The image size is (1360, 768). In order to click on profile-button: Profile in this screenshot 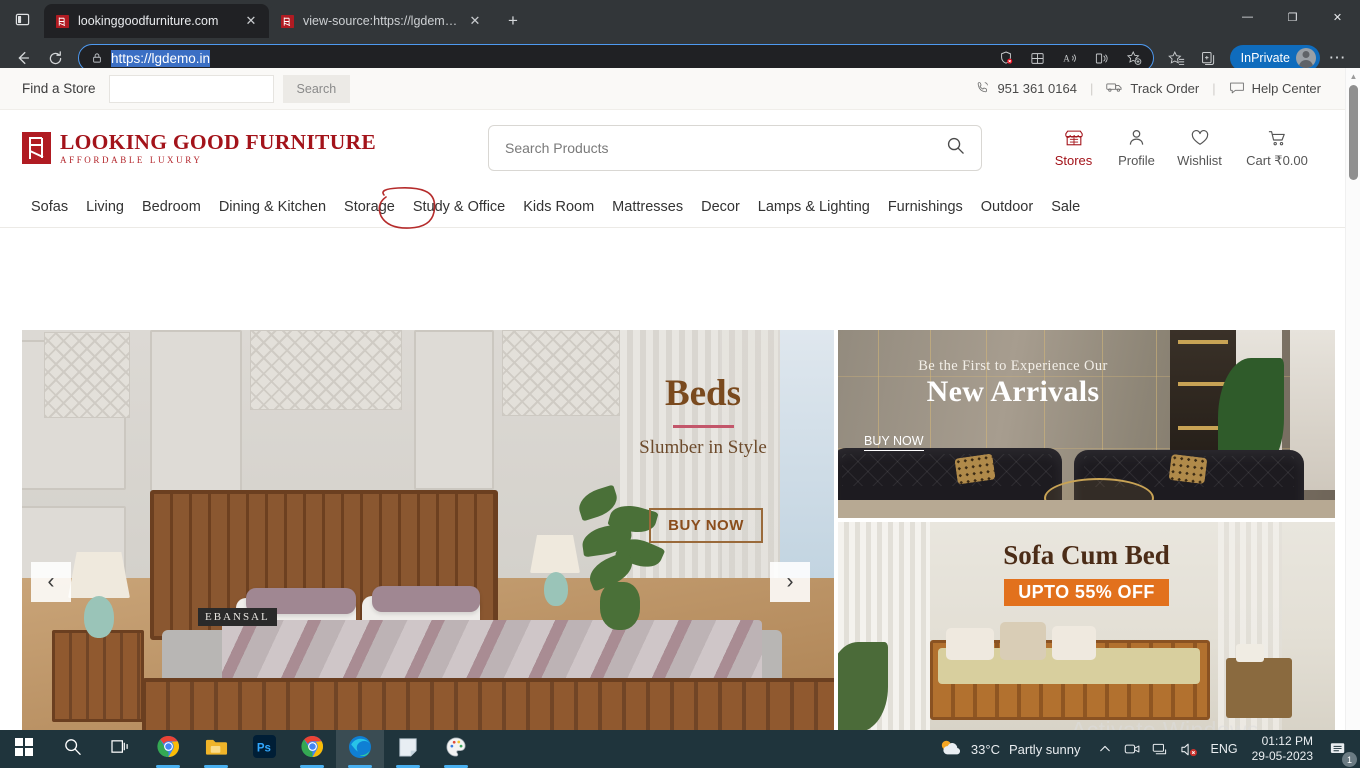, I will do `click(1136, 148)`.